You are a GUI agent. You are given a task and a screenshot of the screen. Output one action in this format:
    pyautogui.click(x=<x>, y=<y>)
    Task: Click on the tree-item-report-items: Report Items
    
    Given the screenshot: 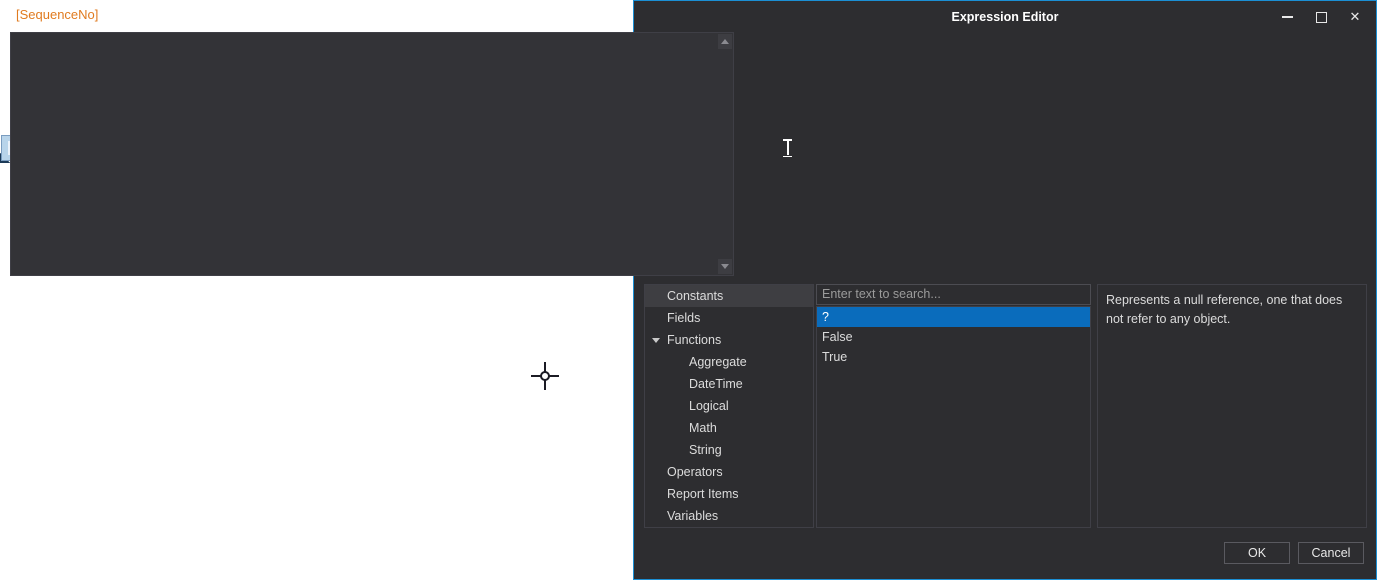 What is the action you would take?
    pyautogui.click(x=729, y=494)
    